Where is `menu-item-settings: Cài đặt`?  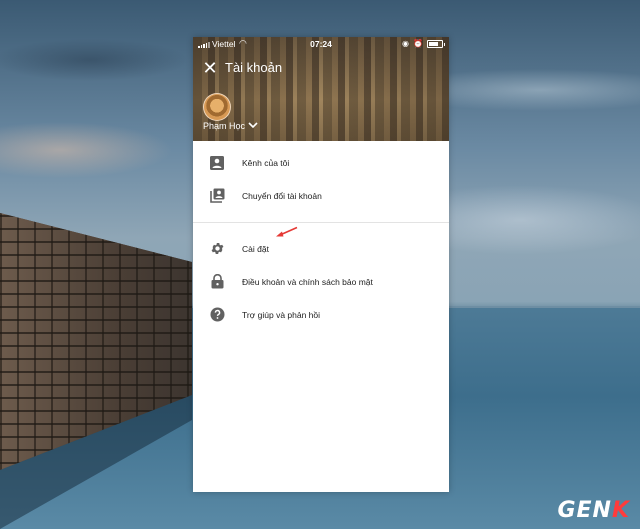
menu-item-settings: Cài đặt is located at coordinates (321, 248).